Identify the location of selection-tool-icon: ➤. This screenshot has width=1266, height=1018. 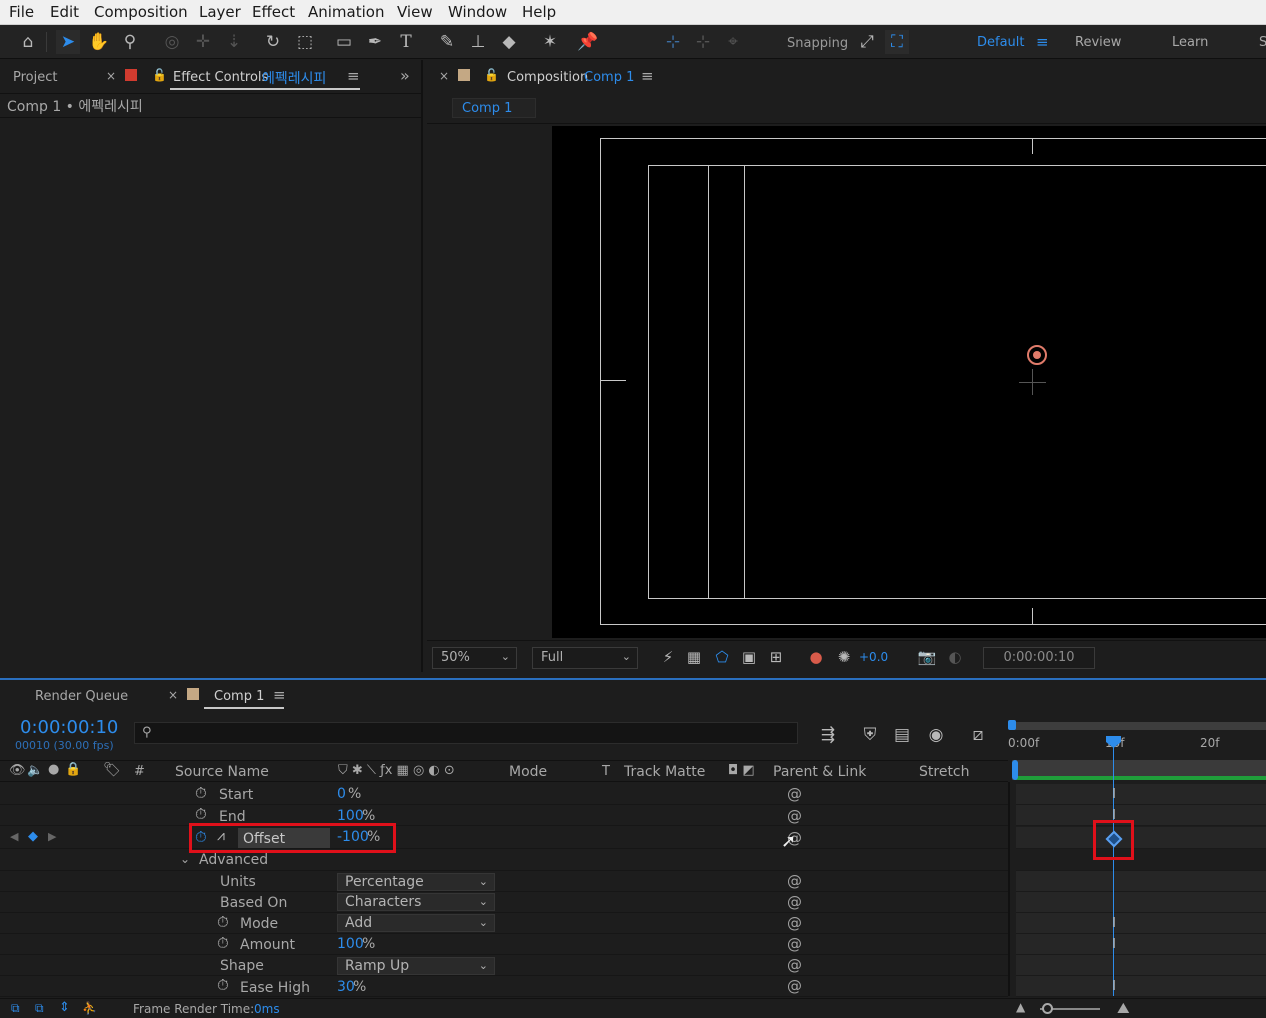
(68, 42).